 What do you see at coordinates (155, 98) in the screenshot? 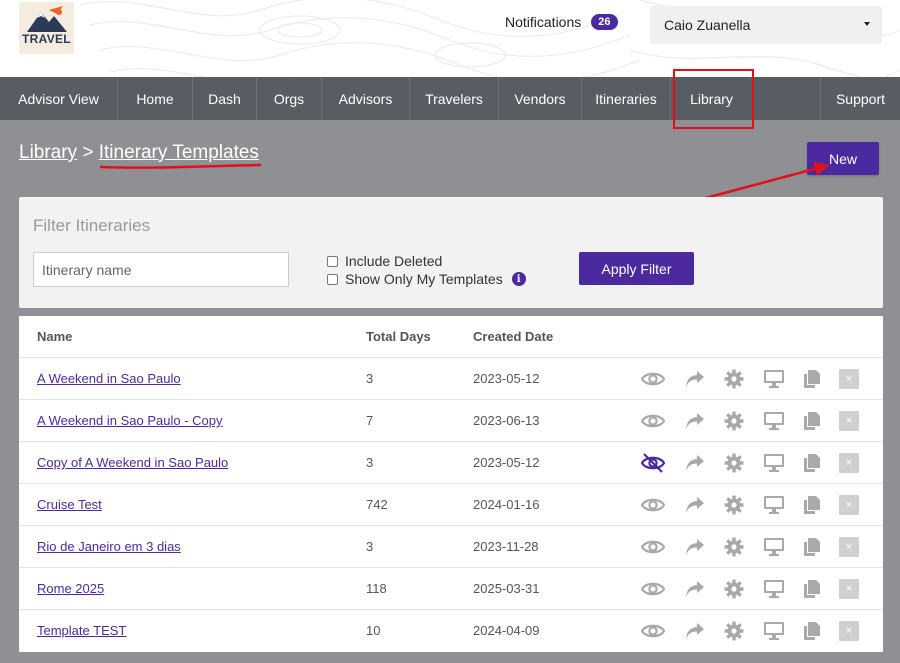
I see `nav-home: Home` at bounding box center [155, 98].